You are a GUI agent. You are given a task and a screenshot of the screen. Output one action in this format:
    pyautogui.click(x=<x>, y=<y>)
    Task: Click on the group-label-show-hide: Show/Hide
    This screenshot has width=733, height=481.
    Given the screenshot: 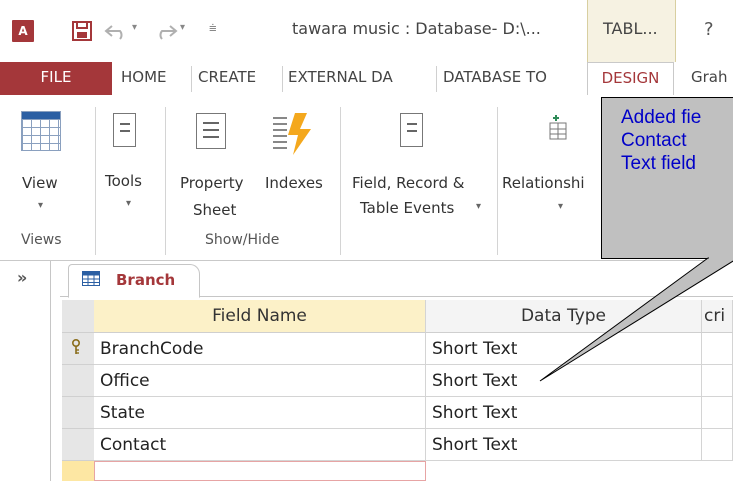 What is the action you would take?
    pyautogui.click(x=242, y=240)
    